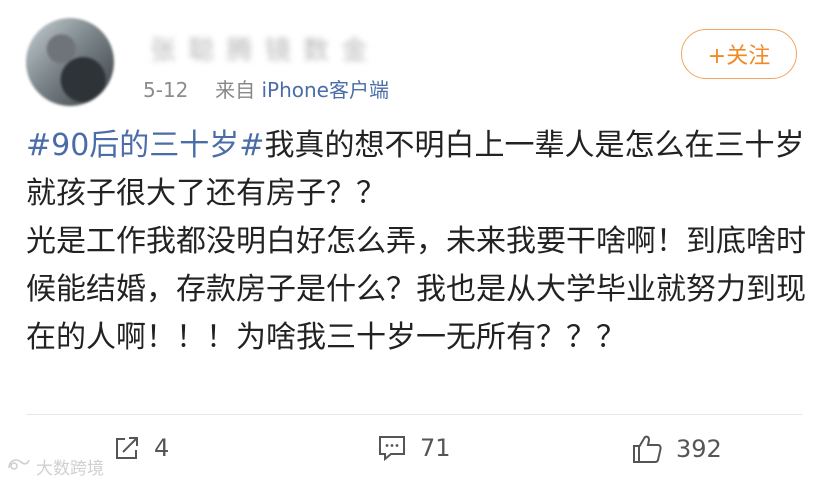 This screenshot has width=828, height=485. What do you see at coordinates (235, 90) in the screenshot?
I see `source-prefix: 来自` at bounding box center [235, 90].